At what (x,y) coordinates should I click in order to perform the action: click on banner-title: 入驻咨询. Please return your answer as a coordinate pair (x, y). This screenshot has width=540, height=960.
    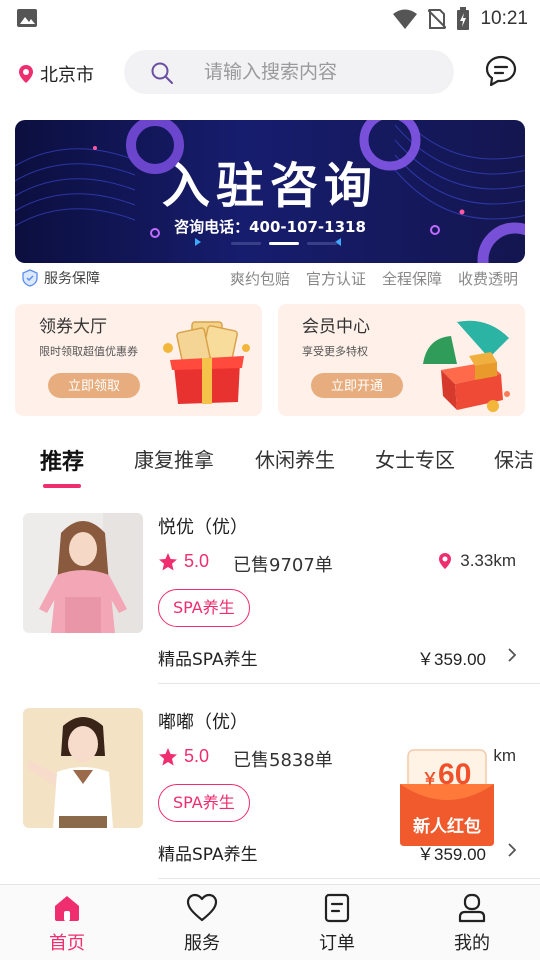
    Looking at the image, I should click on (269, 186).